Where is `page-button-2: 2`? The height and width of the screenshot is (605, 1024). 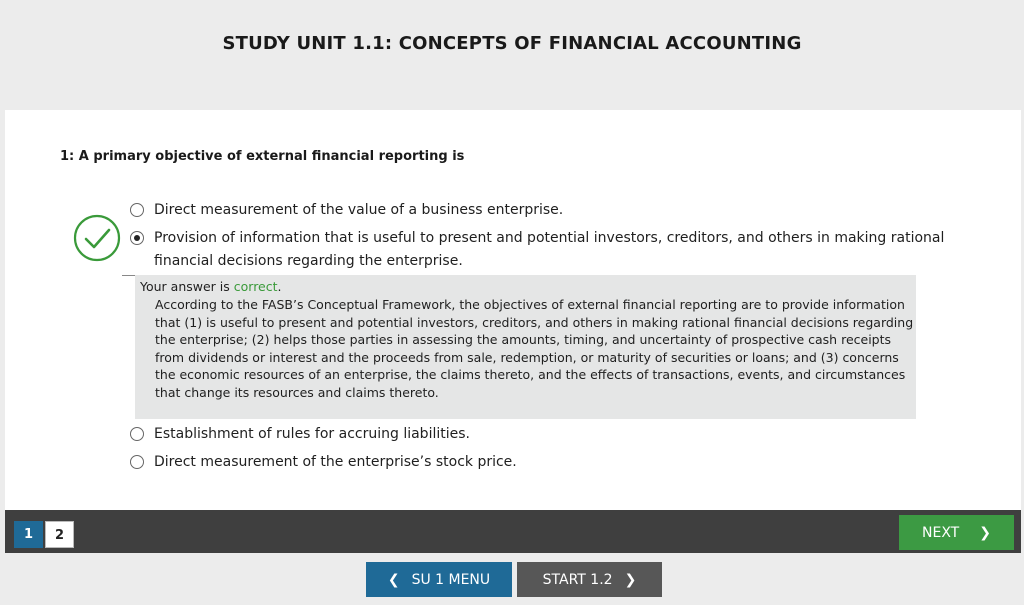
page-button-2: 2 is located at coordinates (59, 534).